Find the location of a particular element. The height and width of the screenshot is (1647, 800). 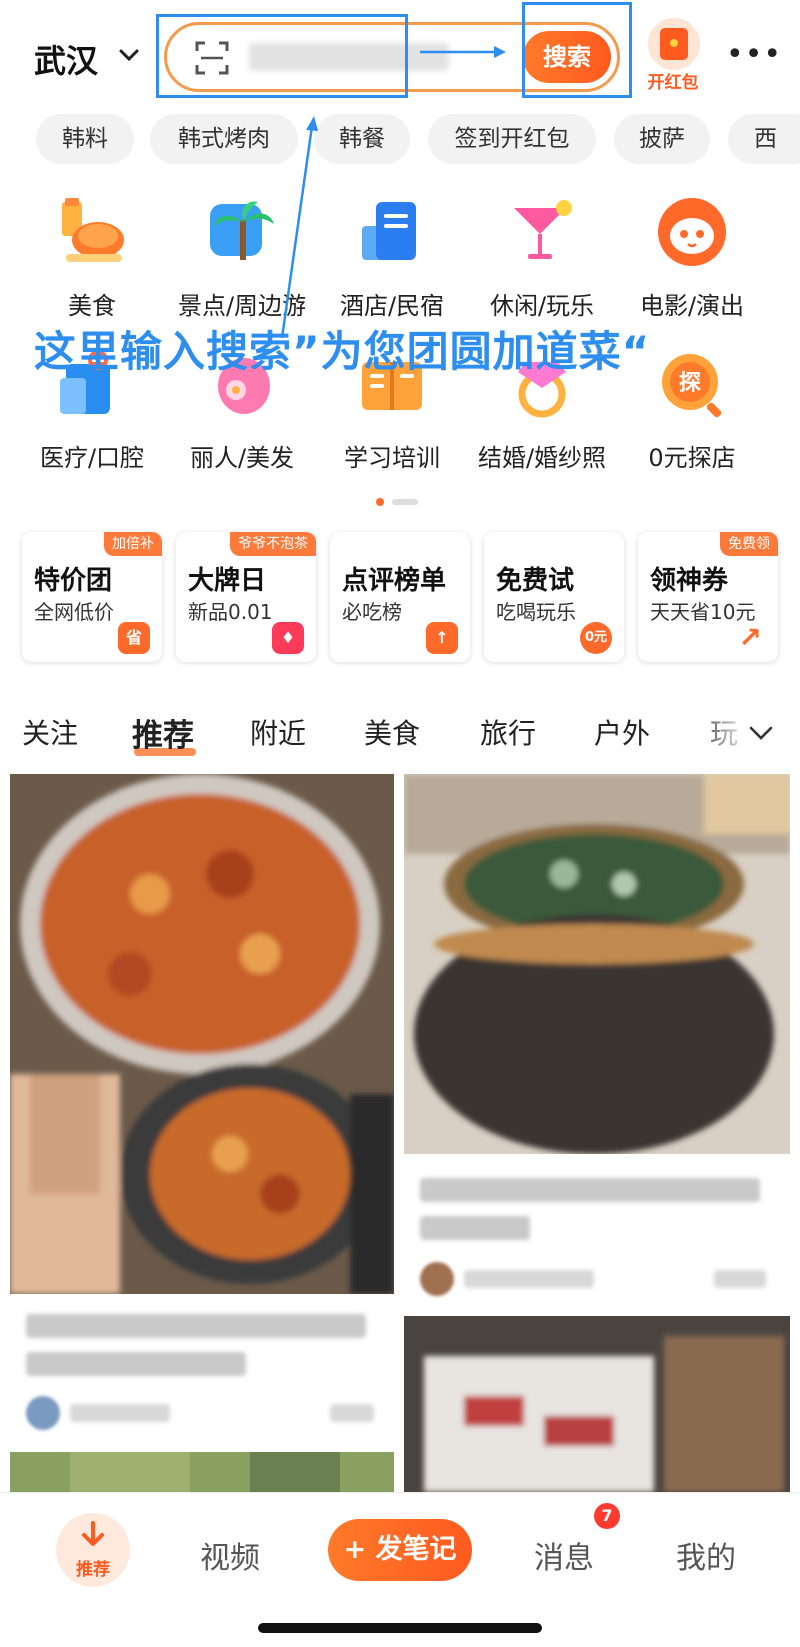

promo-title: 特价团 is located at coordinates (73, 581).